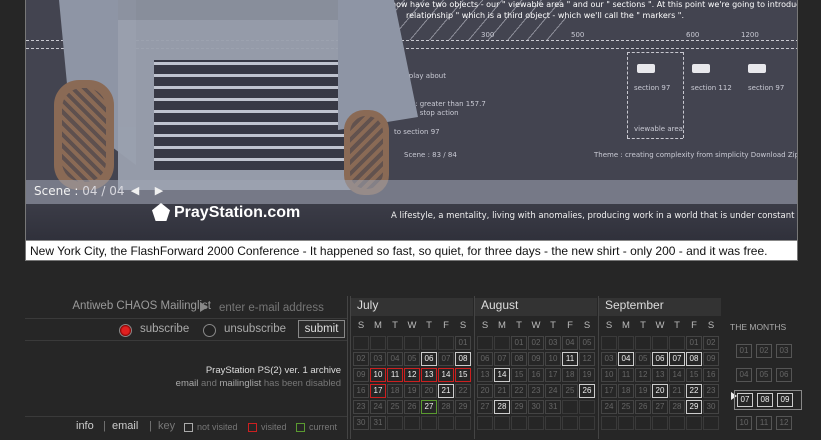  Describe the element at coordinates (784, 423) in the screenshot. I see `month-button: 12` at that location.